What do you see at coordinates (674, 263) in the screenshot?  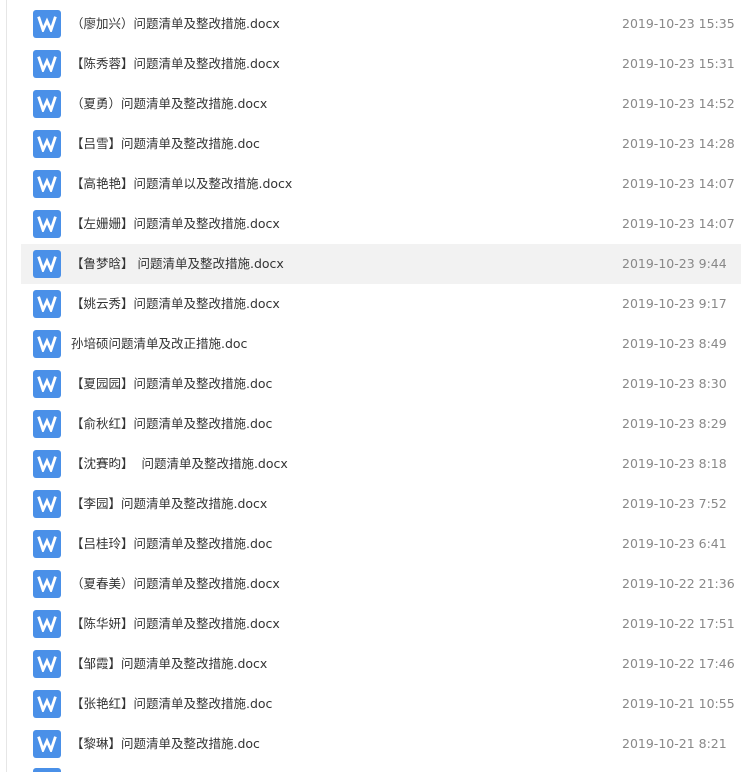 I see `file-modified-date: 2019-10-23 9:44` at bounding box center [674, 263].